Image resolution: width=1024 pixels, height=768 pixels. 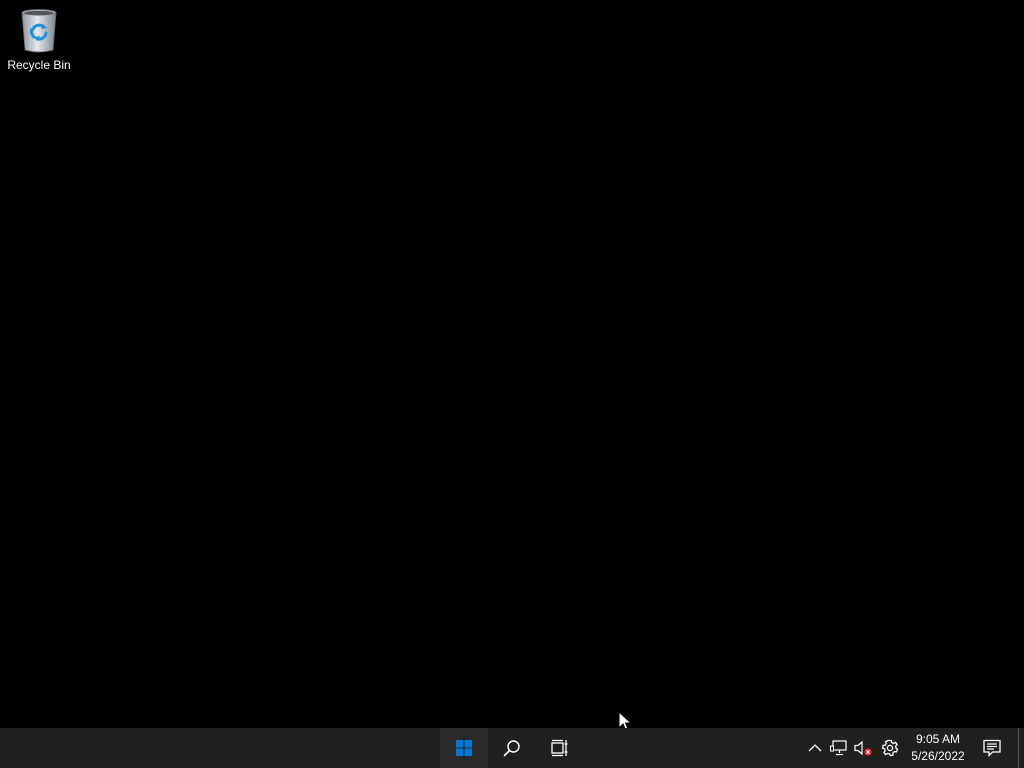 I want to click on gear-icon, so click(x=890, y=748).